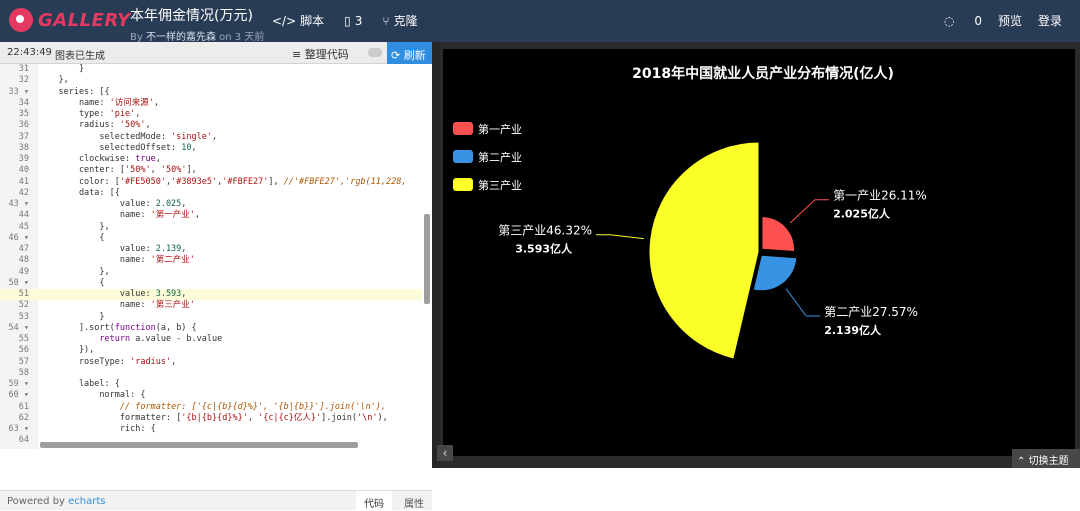 The height and width of the screenshot is (511, 1080). What do you see at coordinates (23, 159) in the screenshot?
I see `line-number: 39` at bounding box center [23, 159].